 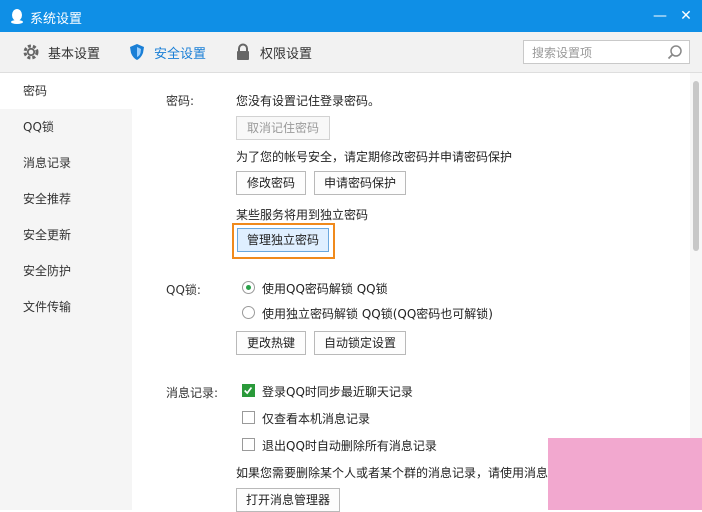 I want to click on minimize-button: —, so click(x=660, y=16).